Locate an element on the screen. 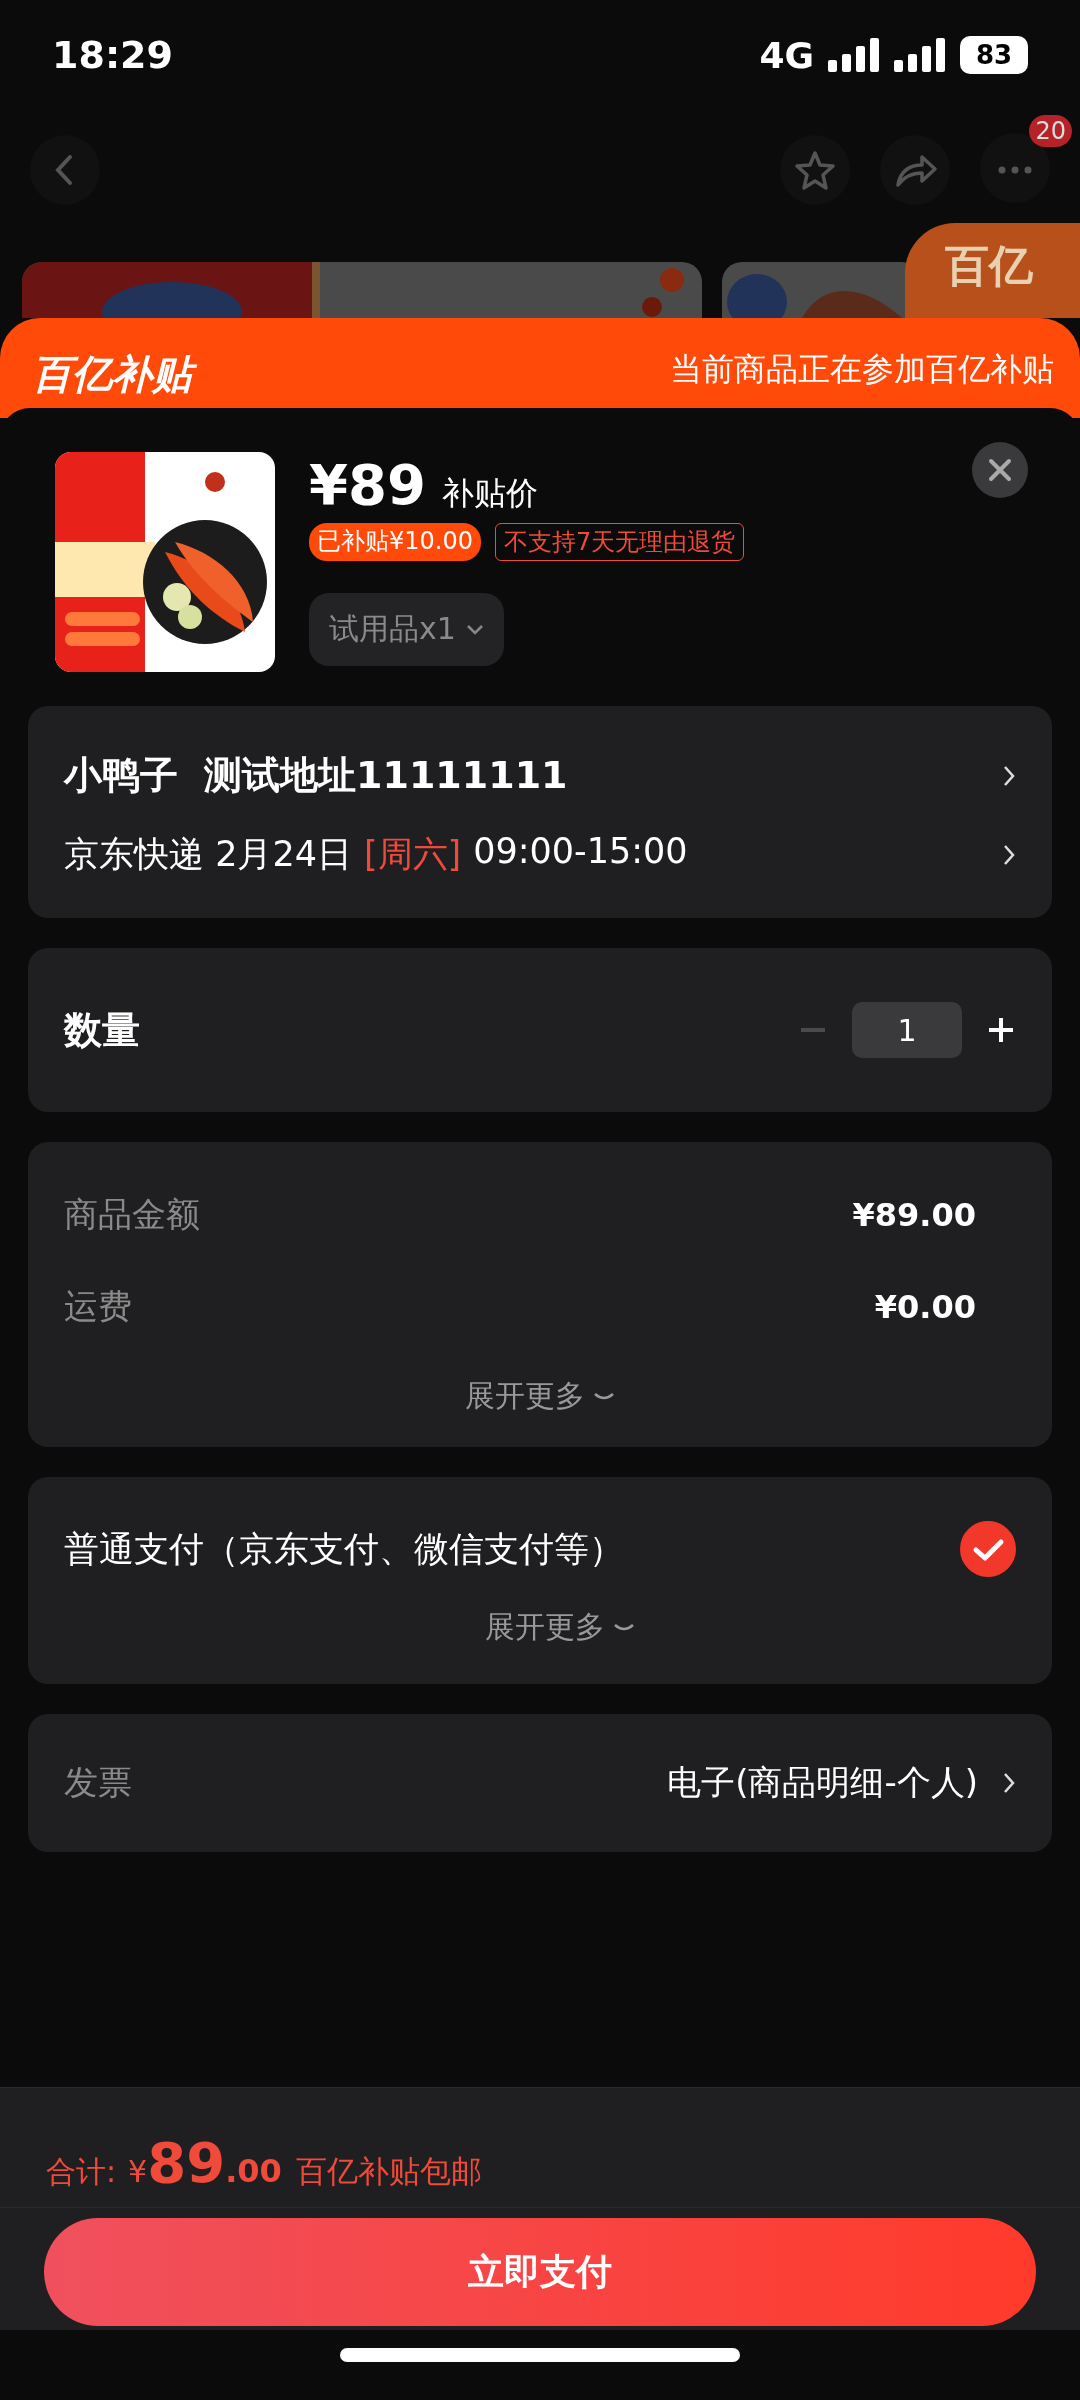 The width and height of the screenshot is (1080, 2400). recipient-name: 小鸭子 is located at coordinates (121, 775).